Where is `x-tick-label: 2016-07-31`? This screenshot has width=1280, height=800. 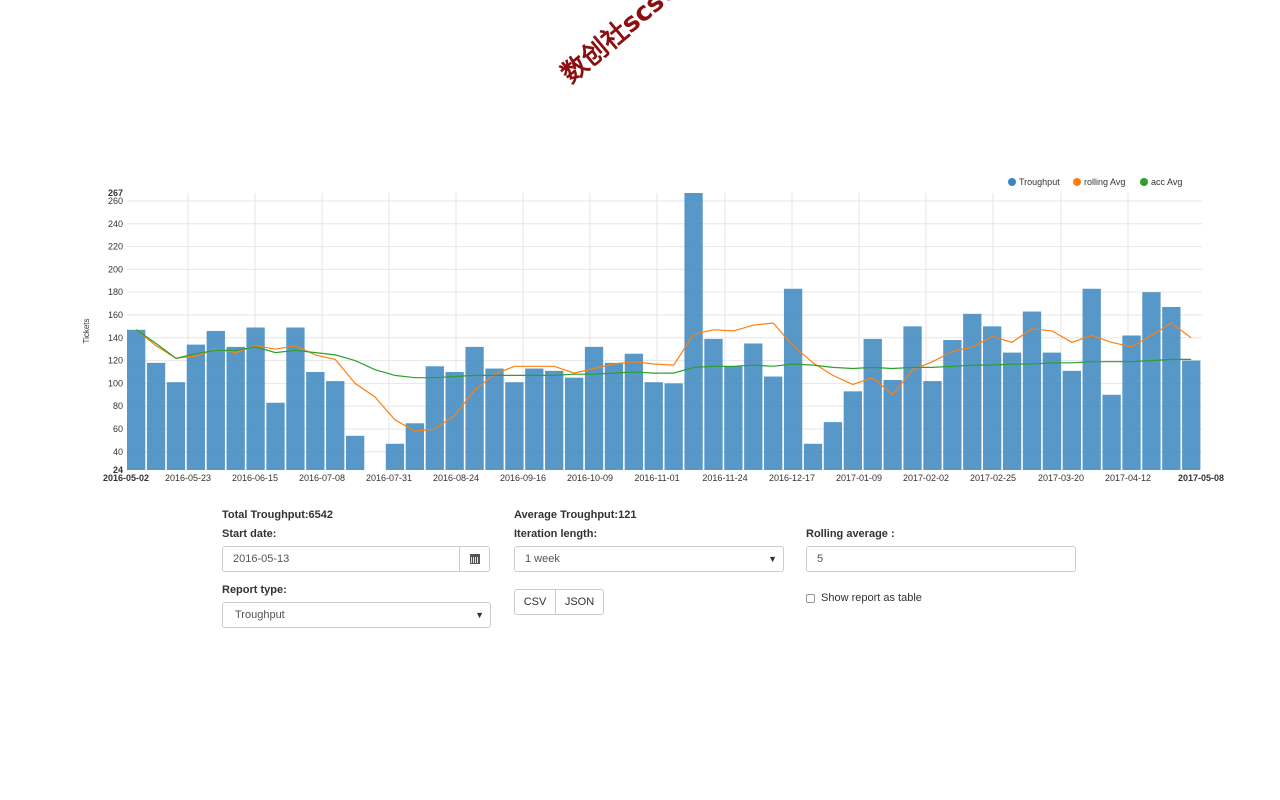 x-tick-label: 2016-07-31 is located at coordinates (389, 478).